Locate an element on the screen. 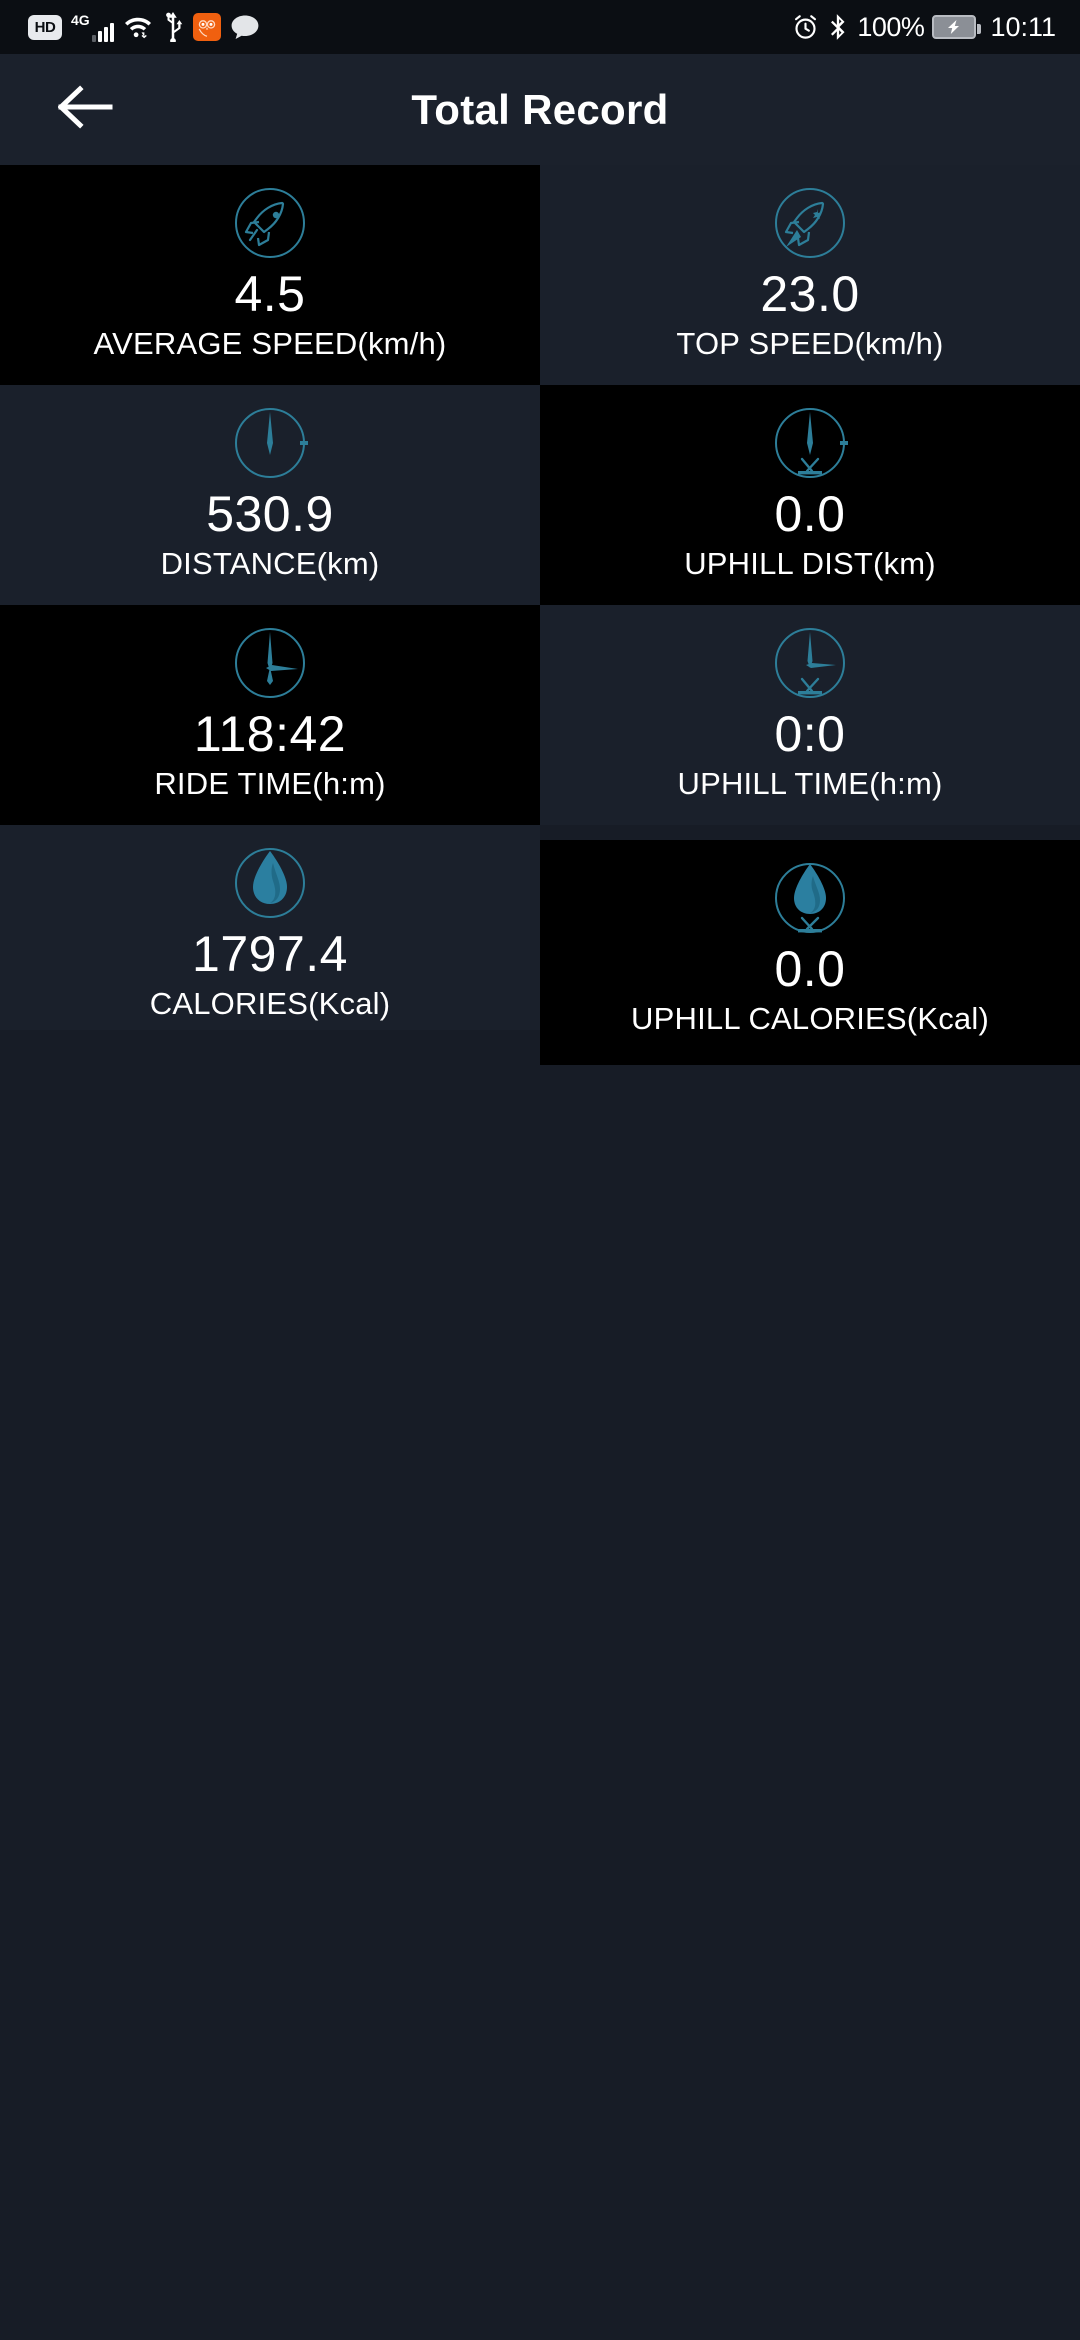 This screenshot has height=2340, width=1080. stat-label: RIDE TIME(h:m) is located at coordinates (270, 783).